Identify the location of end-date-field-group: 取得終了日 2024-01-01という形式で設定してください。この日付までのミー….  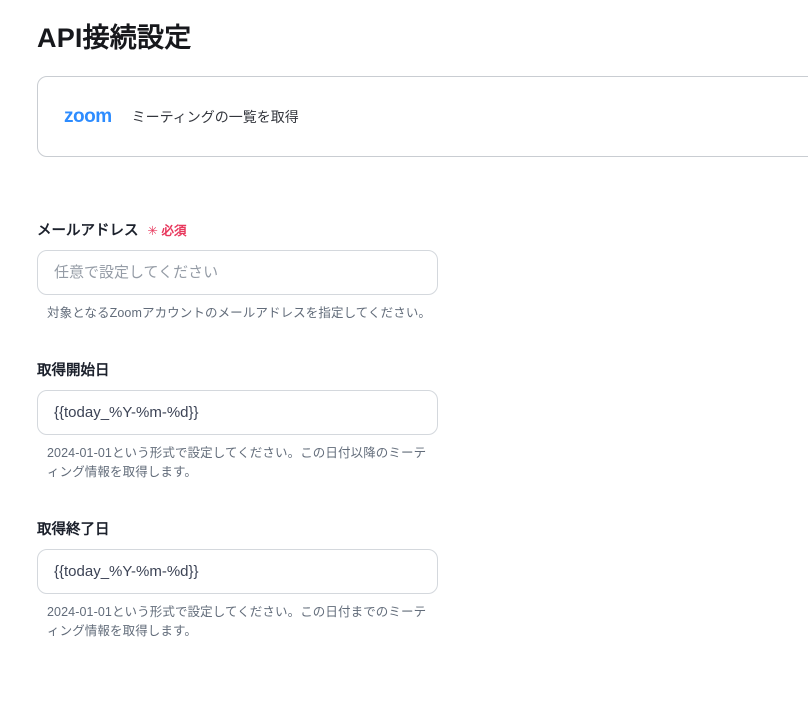
(237, 578).